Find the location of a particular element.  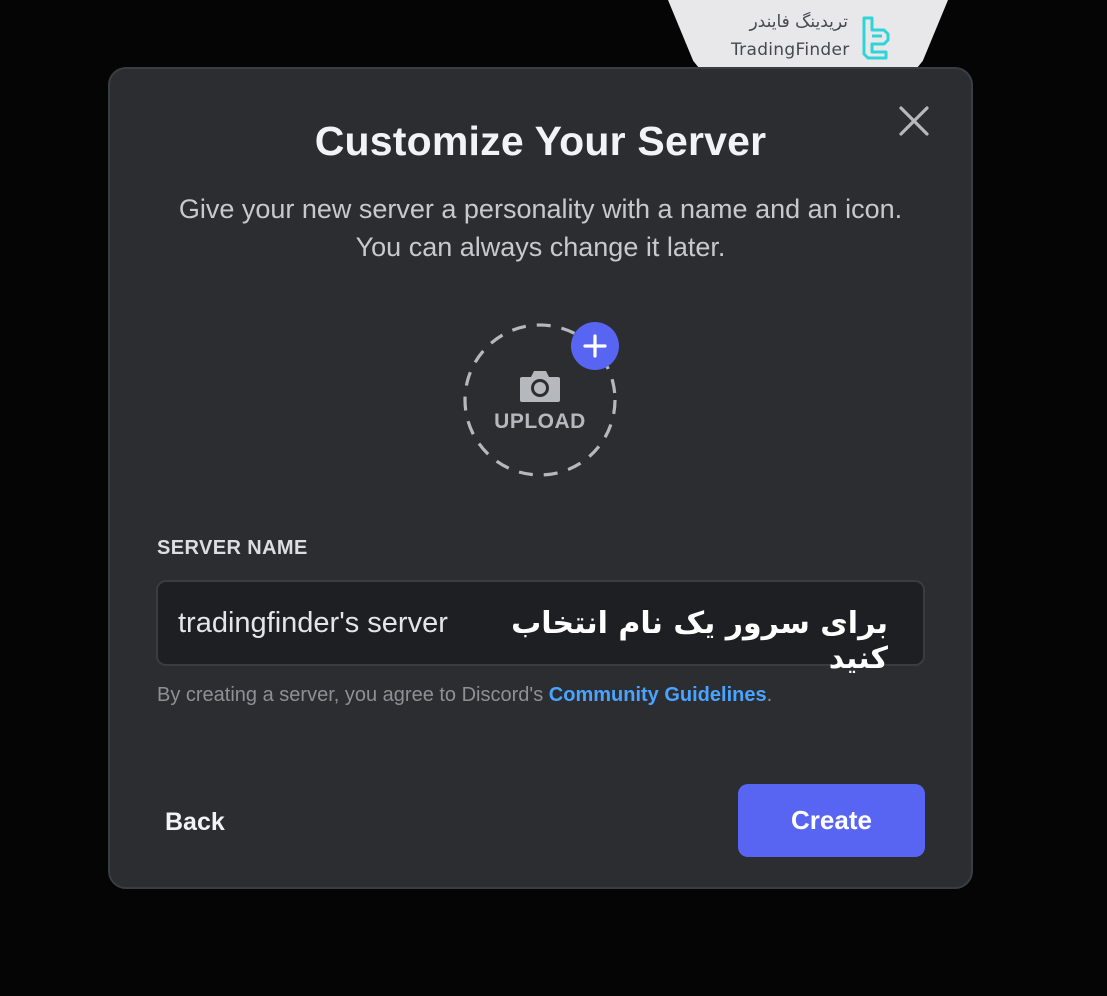

create-button: Create is located at coordinates (831, 820).